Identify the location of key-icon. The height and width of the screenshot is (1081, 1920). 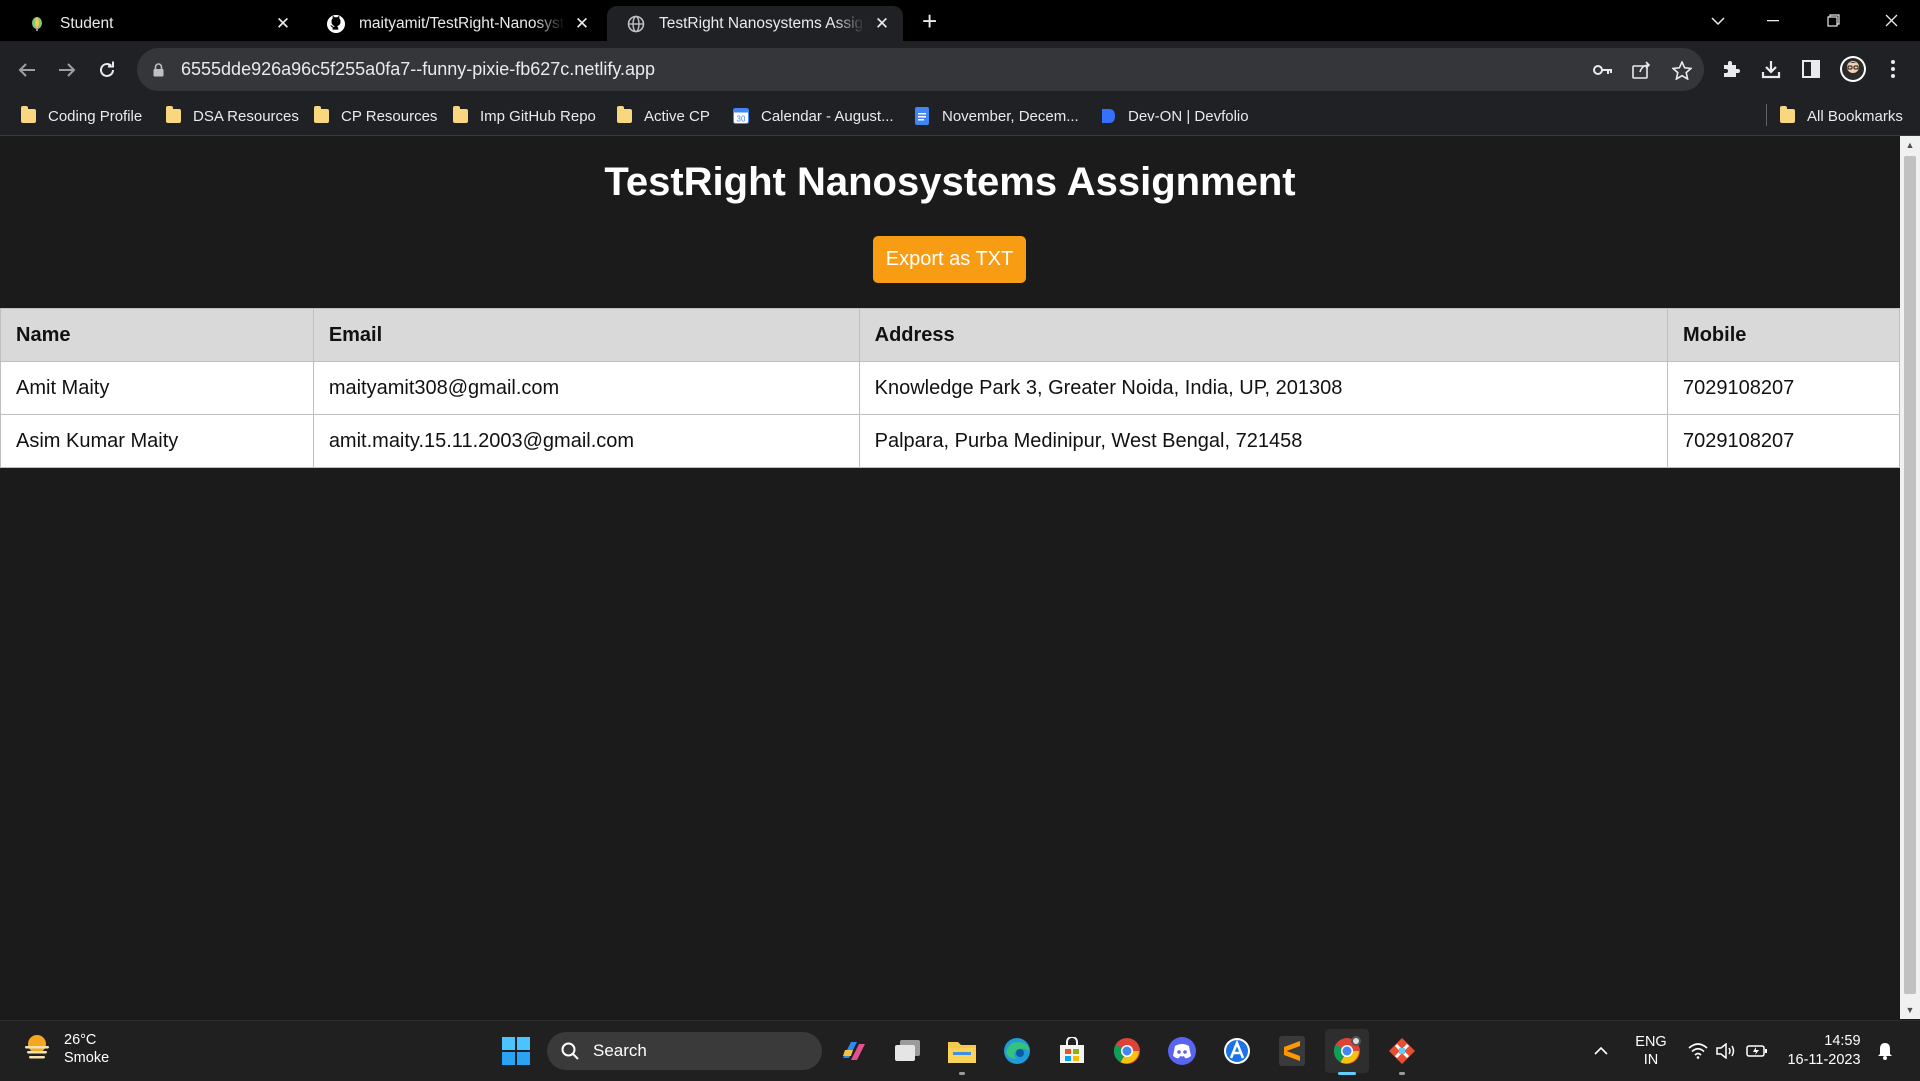
(1603, 70).